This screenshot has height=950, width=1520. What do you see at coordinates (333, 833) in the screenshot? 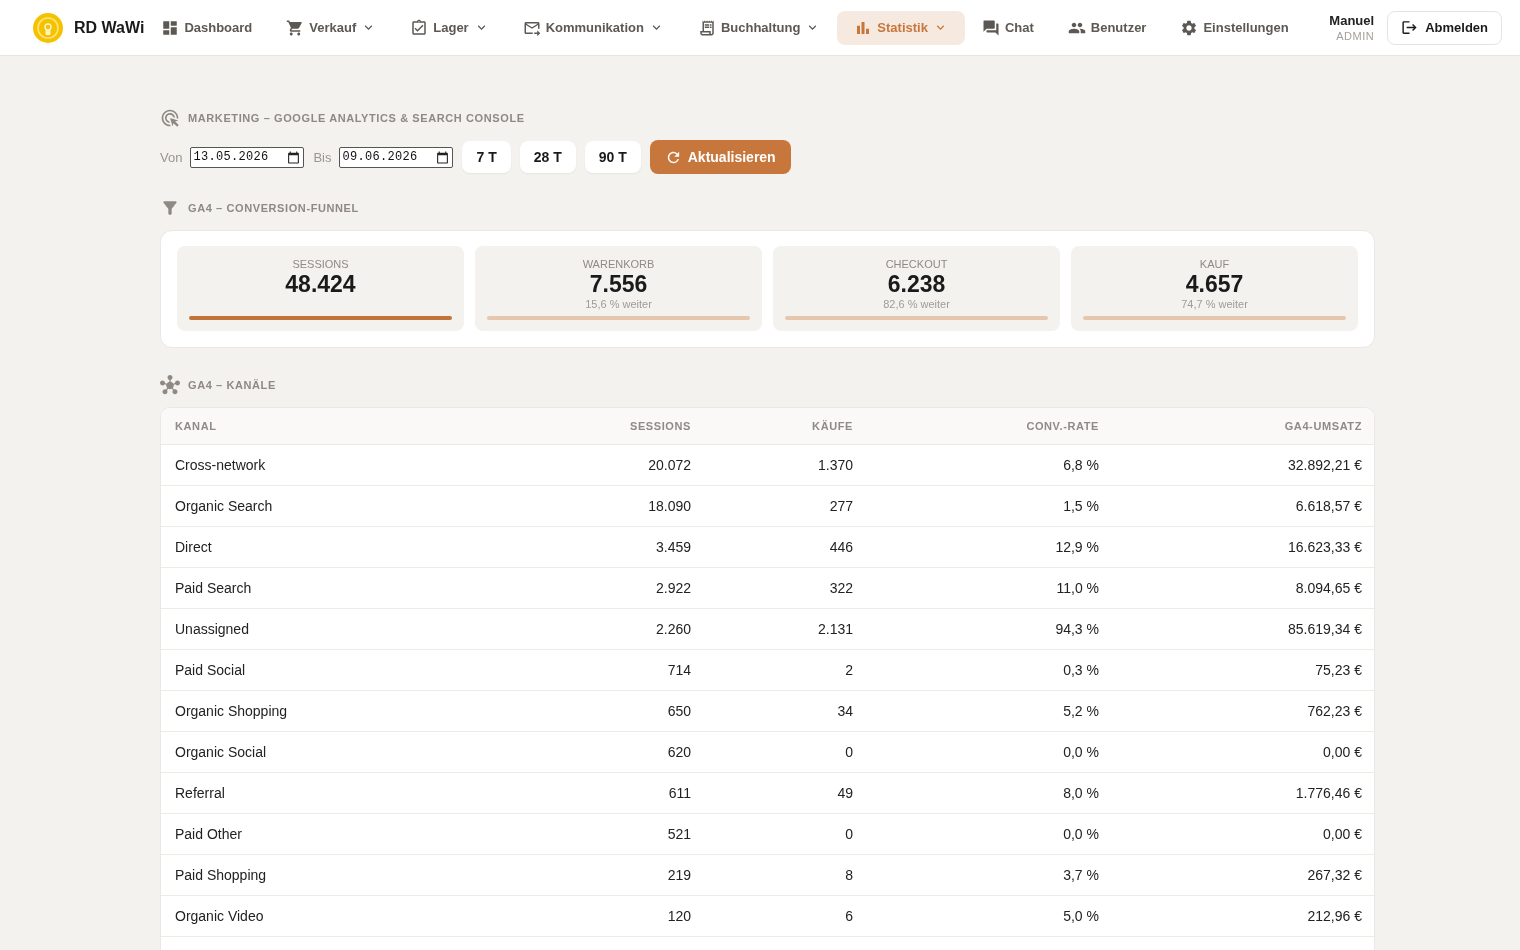
I see `table-cell: Paid Other` at bounding box center [333, 833].